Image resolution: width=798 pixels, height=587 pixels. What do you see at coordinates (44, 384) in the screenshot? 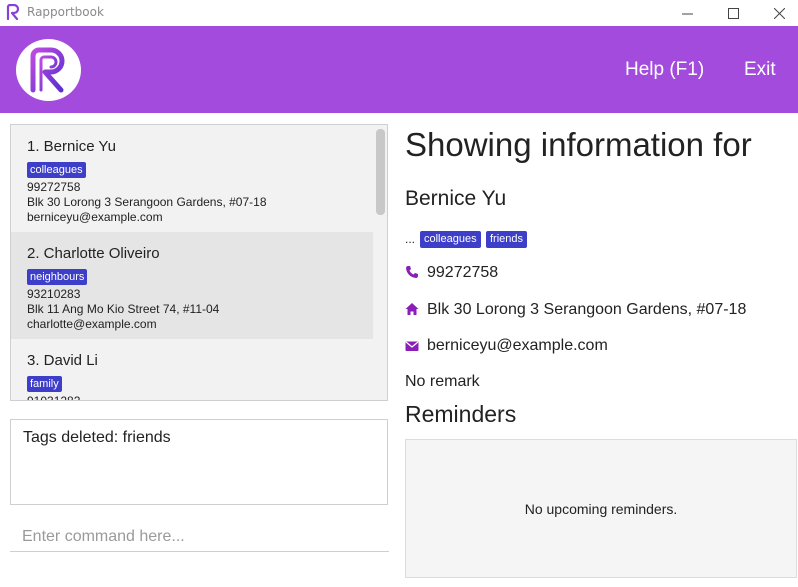
I see `tag-badge: family` at bounding box center [44, 384].